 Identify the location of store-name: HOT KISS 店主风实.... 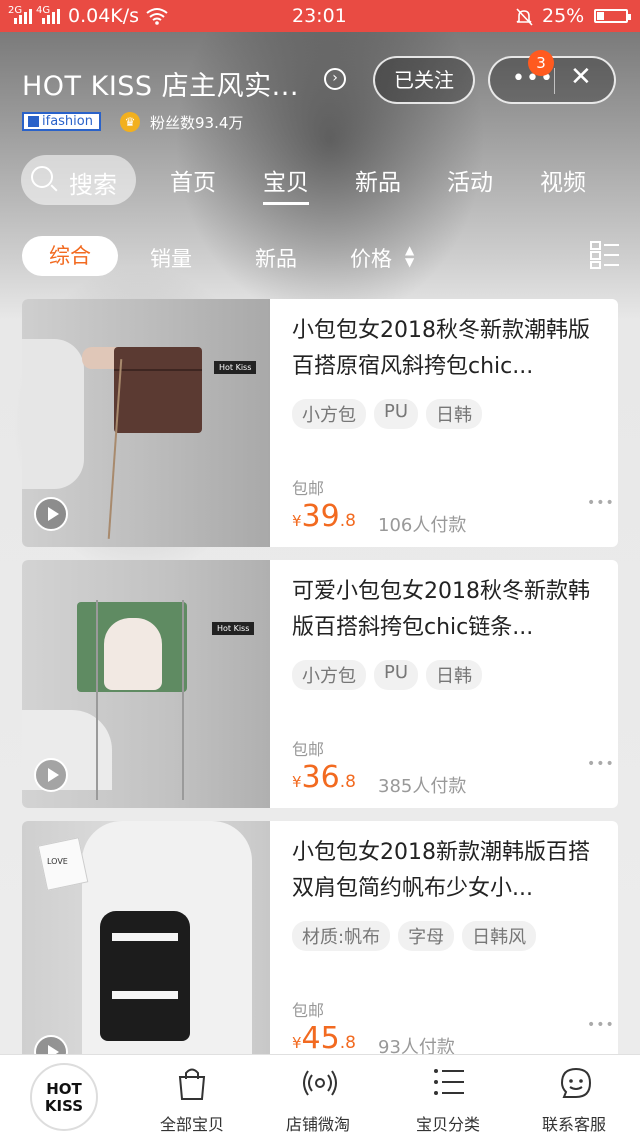
(160, 83).